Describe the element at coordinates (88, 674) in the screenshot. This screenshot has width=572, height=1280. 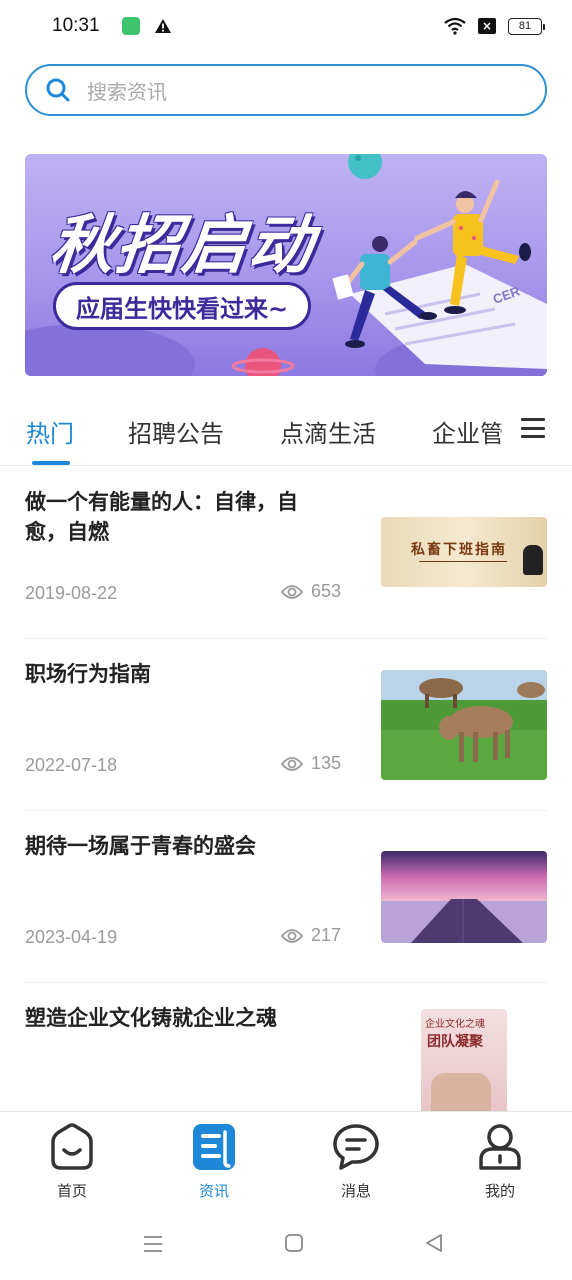
I see `news-title: 职场行为指南` at that location.